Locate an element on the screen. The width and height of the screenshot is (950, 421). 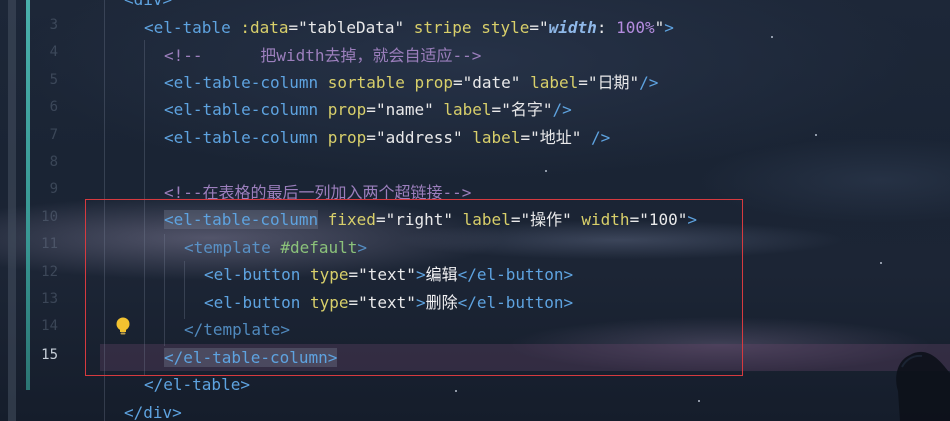
line-number: 13 is located at coordinates (49, 299).